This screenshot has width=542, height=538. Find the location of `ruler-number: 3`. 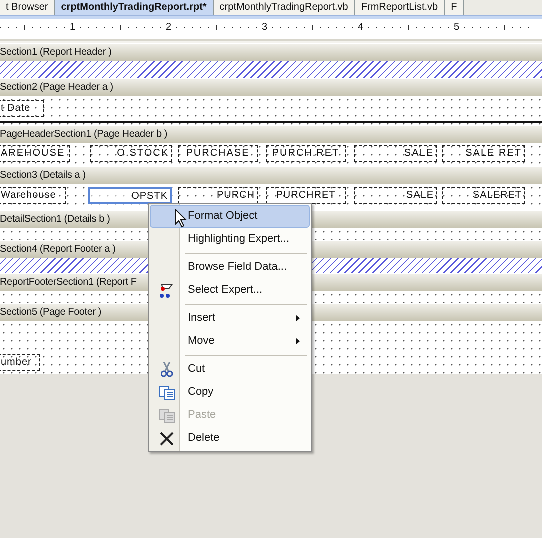

ruler-number: 3 is located at coordinates (265, 28).